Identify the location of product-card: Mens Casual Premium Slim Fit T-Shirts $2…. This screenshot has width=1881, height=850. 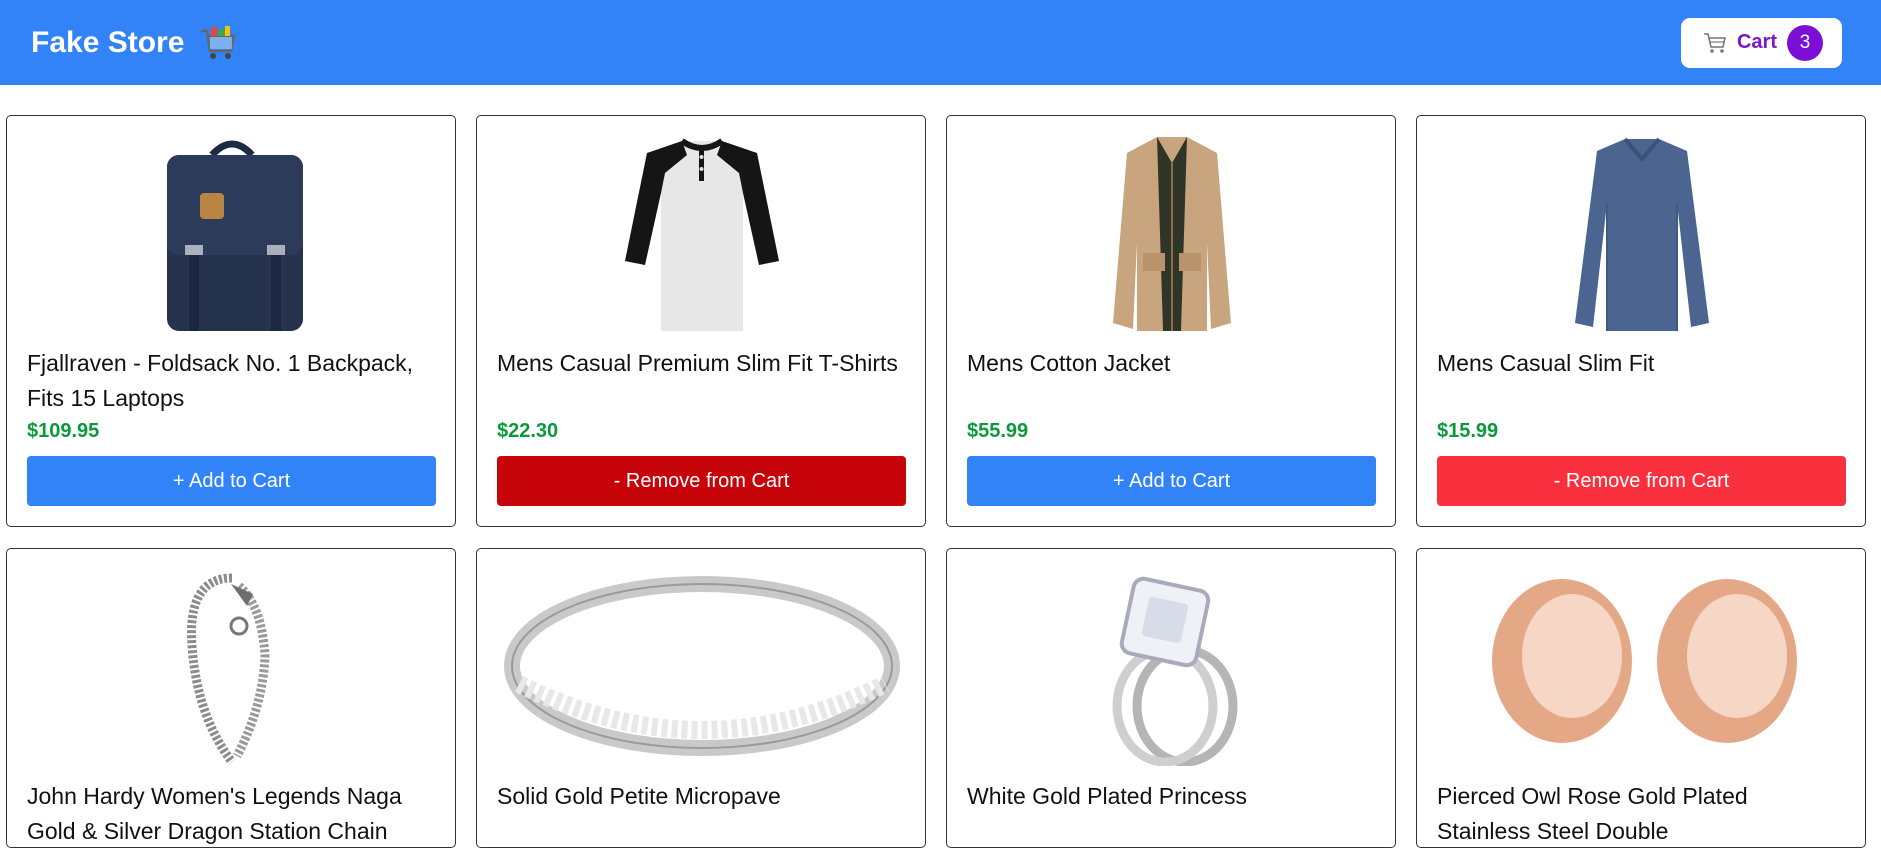
(701, 321).